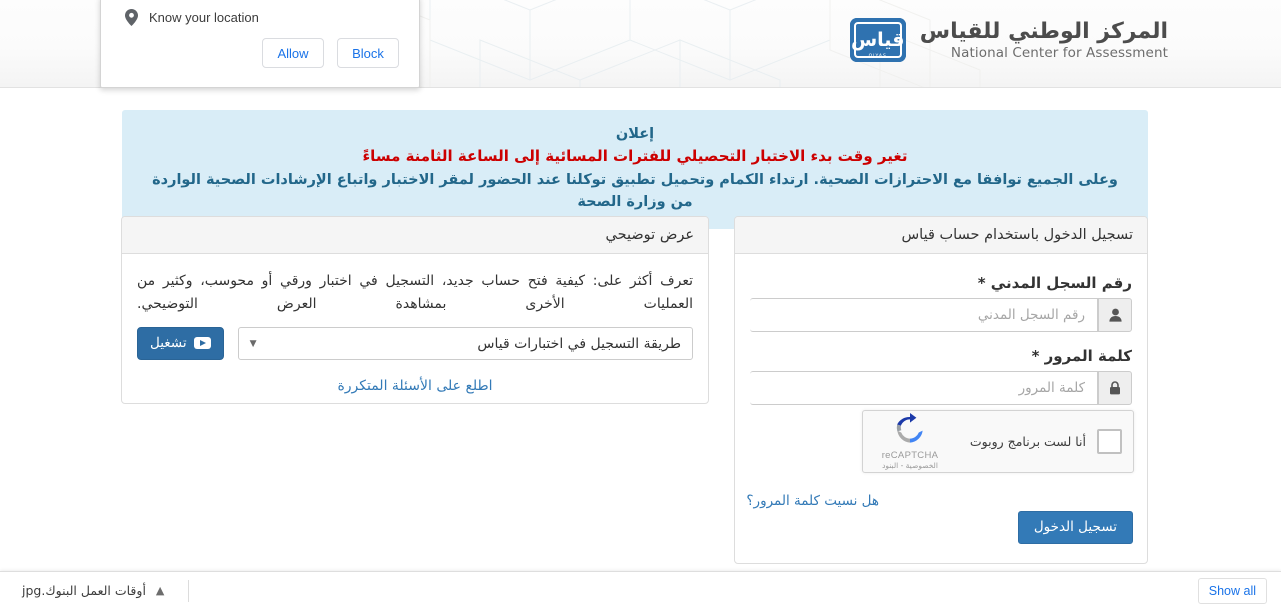 This screenshot has height=609, width=1281. Describe the element at coordinates (415, 235) in the screenshot. I see `demo-panel-header: عرض توضيحي` at that location.